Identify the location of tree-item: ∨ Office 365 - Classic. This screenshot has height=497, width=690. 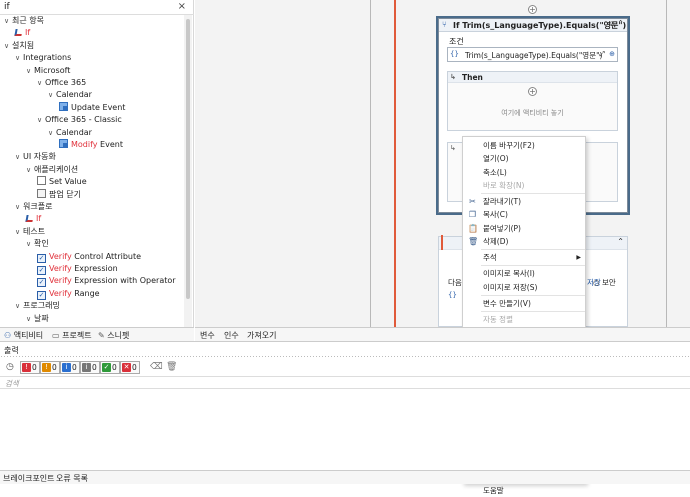
(79, 120).